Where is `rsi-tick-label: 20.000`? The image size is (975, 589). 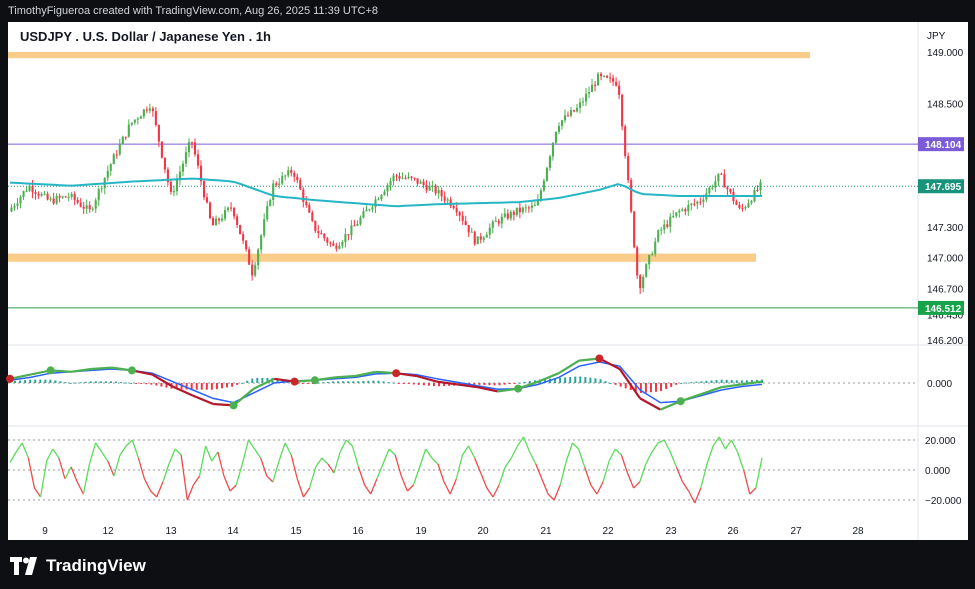
rsi-tick-label: 20.000 is located at coordinates (940, 441).